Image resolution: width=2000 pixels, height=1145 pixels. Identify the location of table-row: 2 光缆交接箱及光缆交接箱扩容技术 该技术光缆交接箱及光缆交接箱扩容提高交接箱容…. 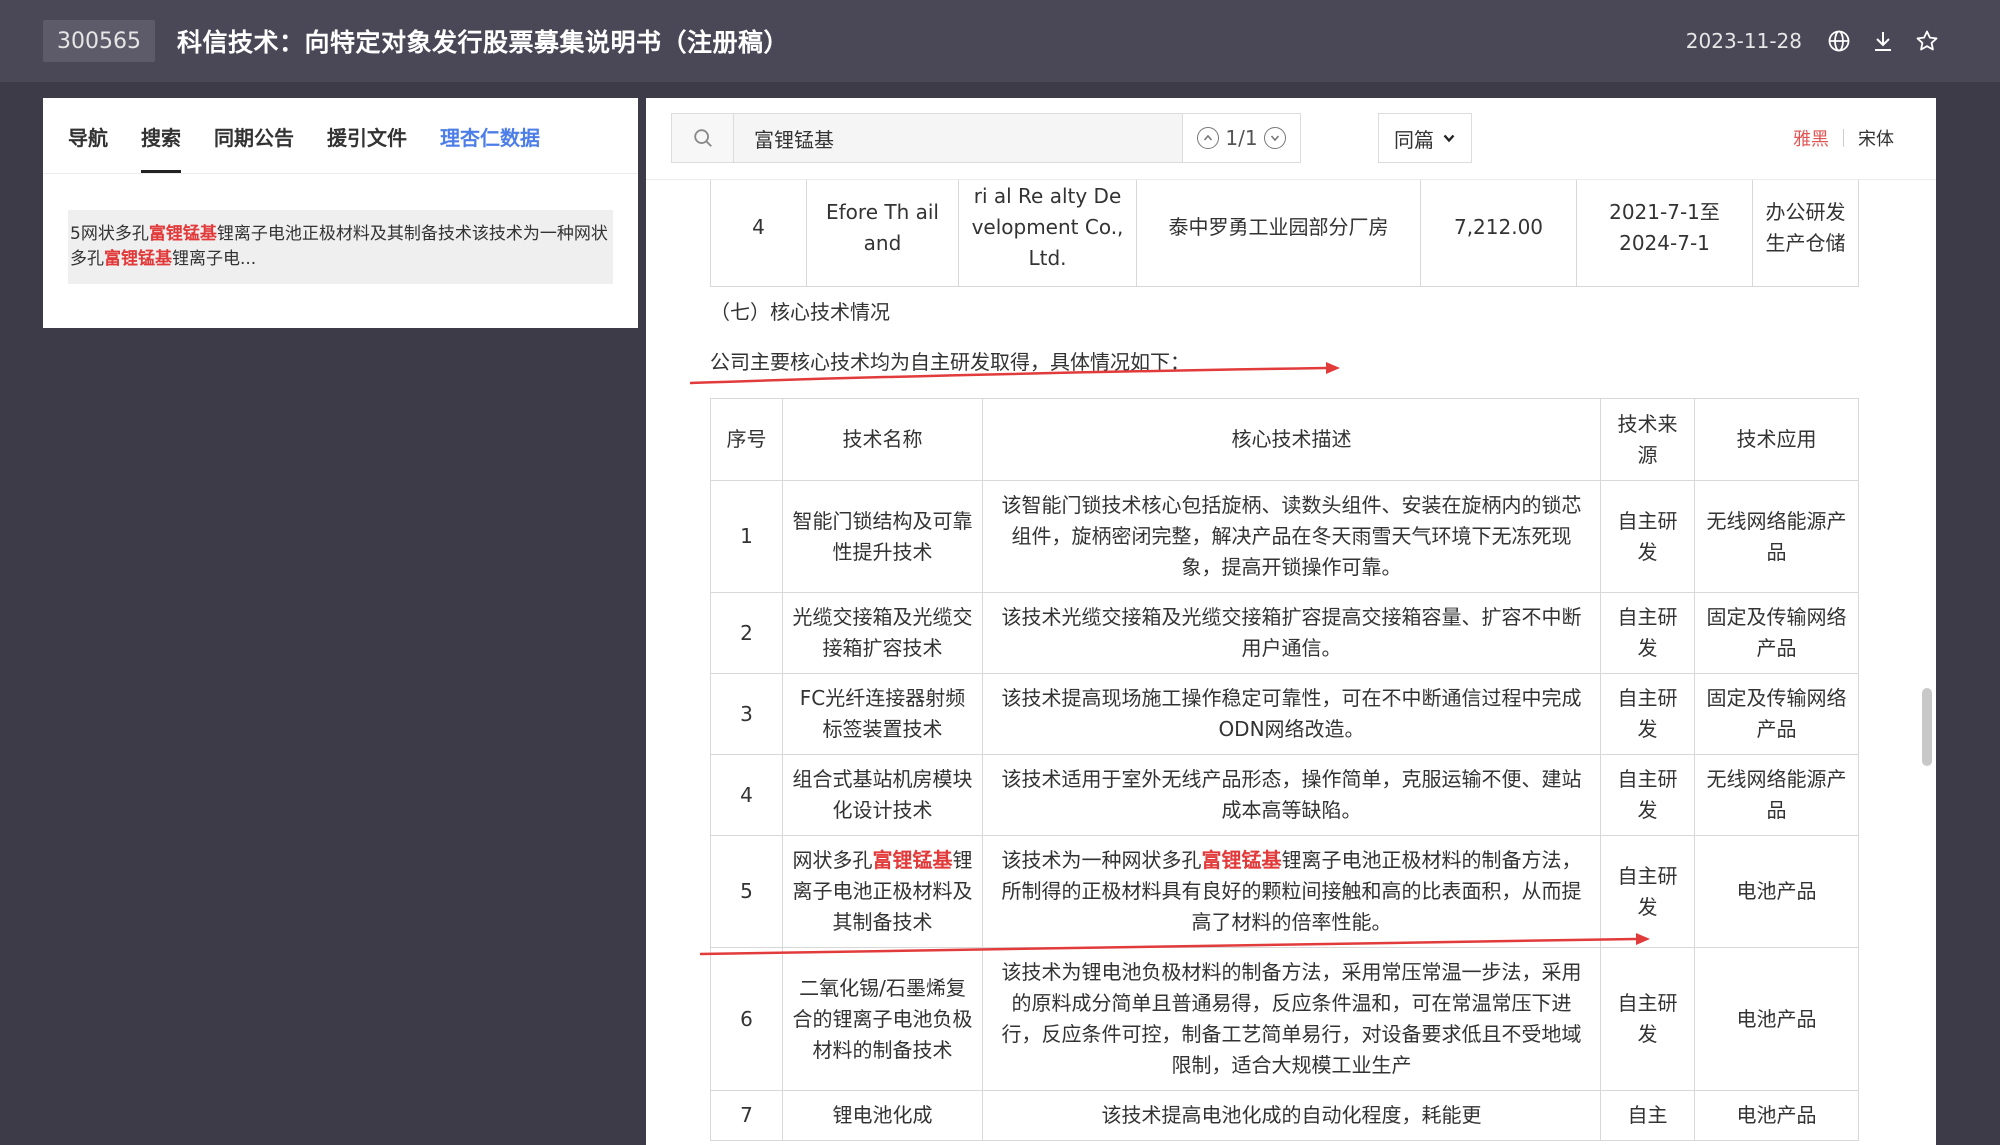
(1284, 633).